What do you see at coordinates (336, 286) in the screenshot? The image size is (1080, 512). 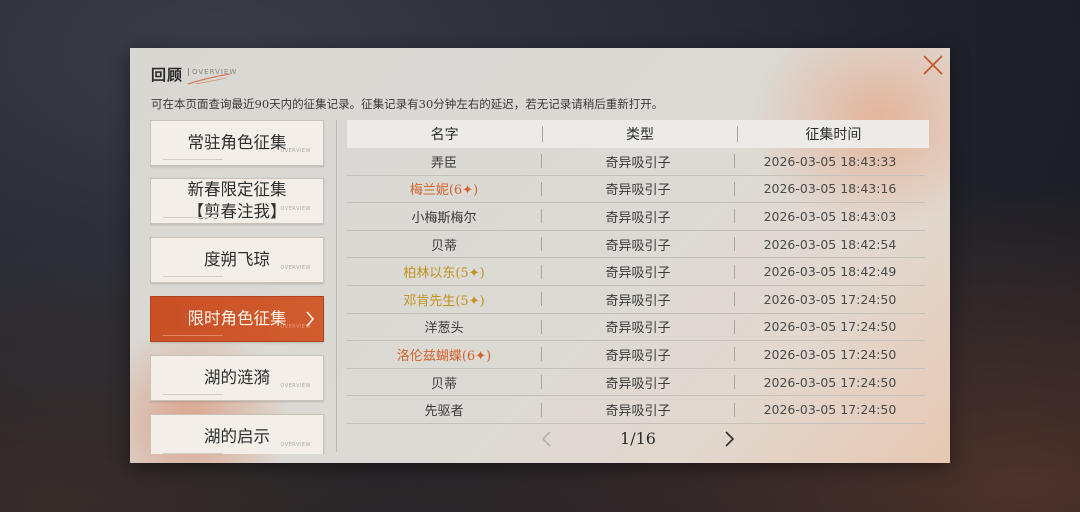 I see `sidebar-divider` at bounding box center [336, 286].